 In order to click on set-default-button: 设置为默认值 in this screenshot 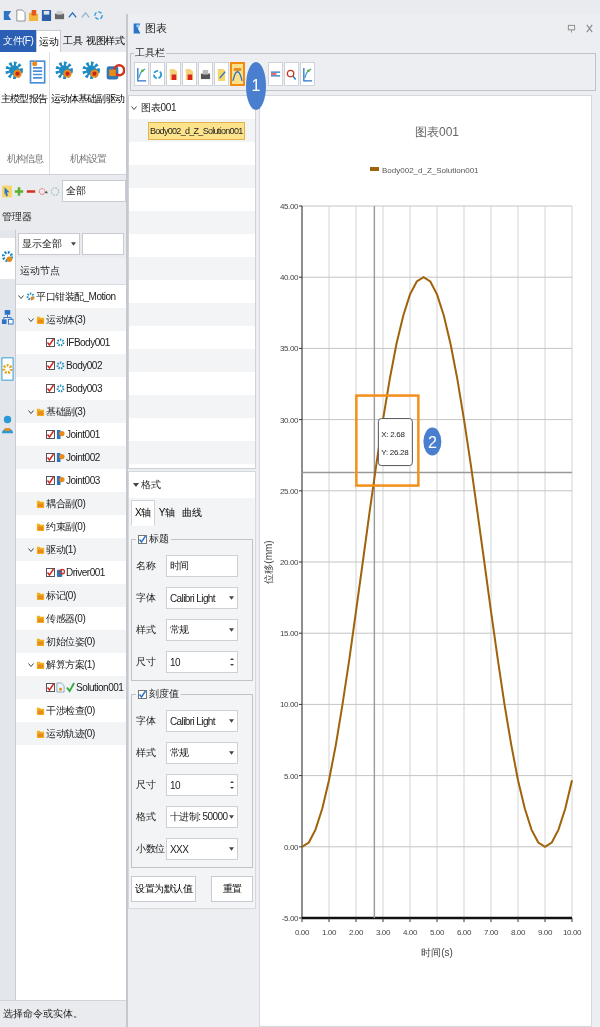, I will do `click(163, 889)`.